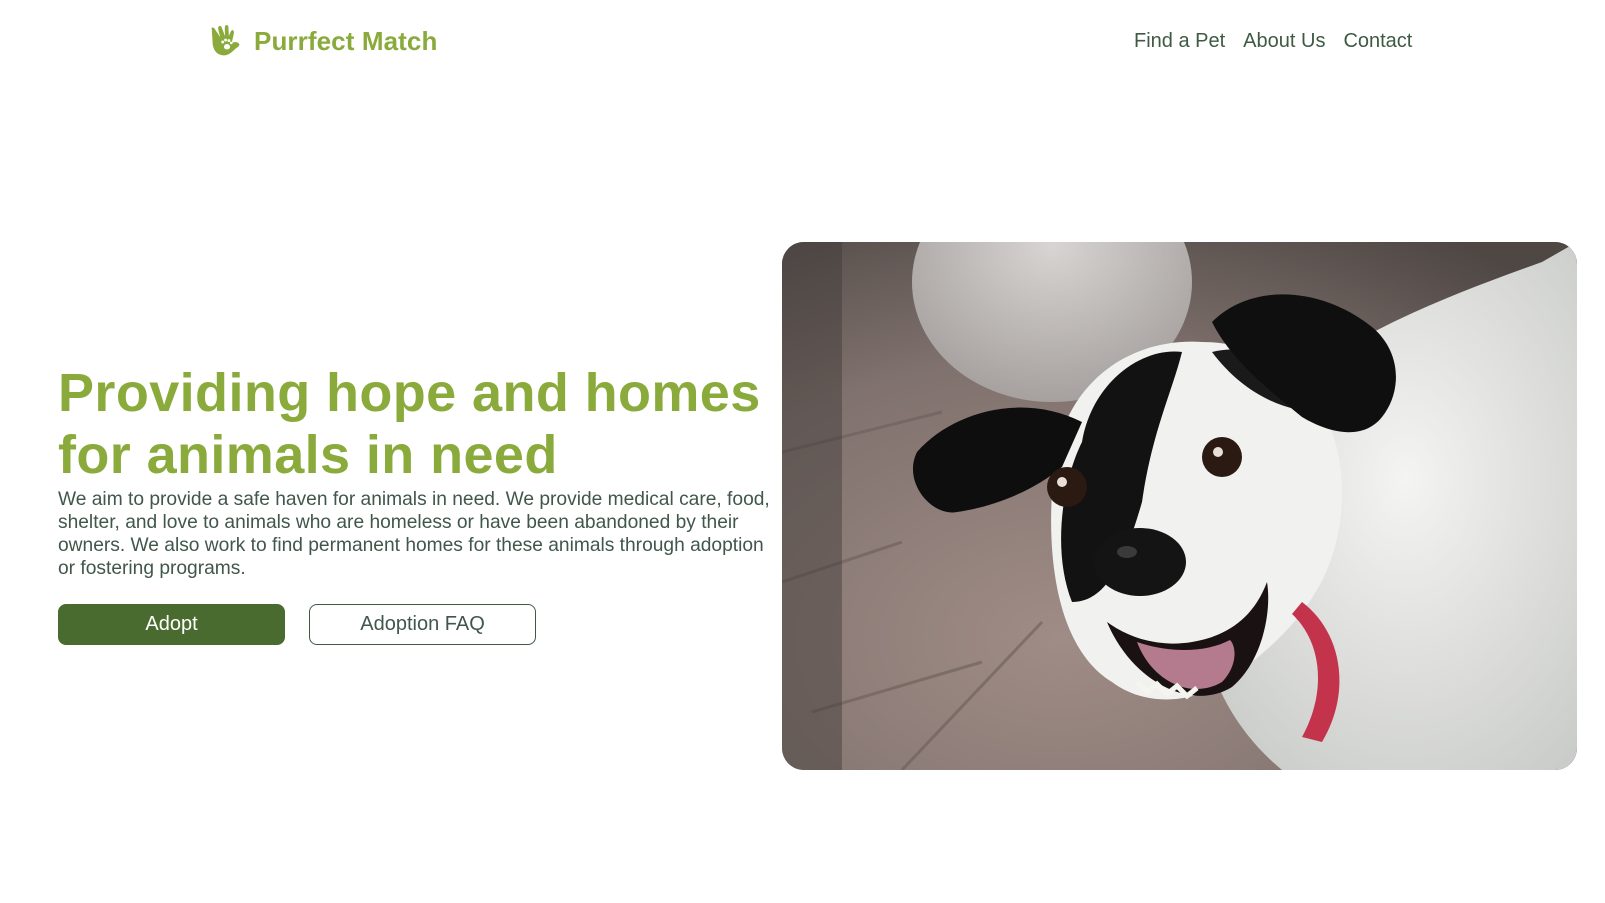  I want to click on adoption-faq-button: Adoption FAQ, so click(422, 624).